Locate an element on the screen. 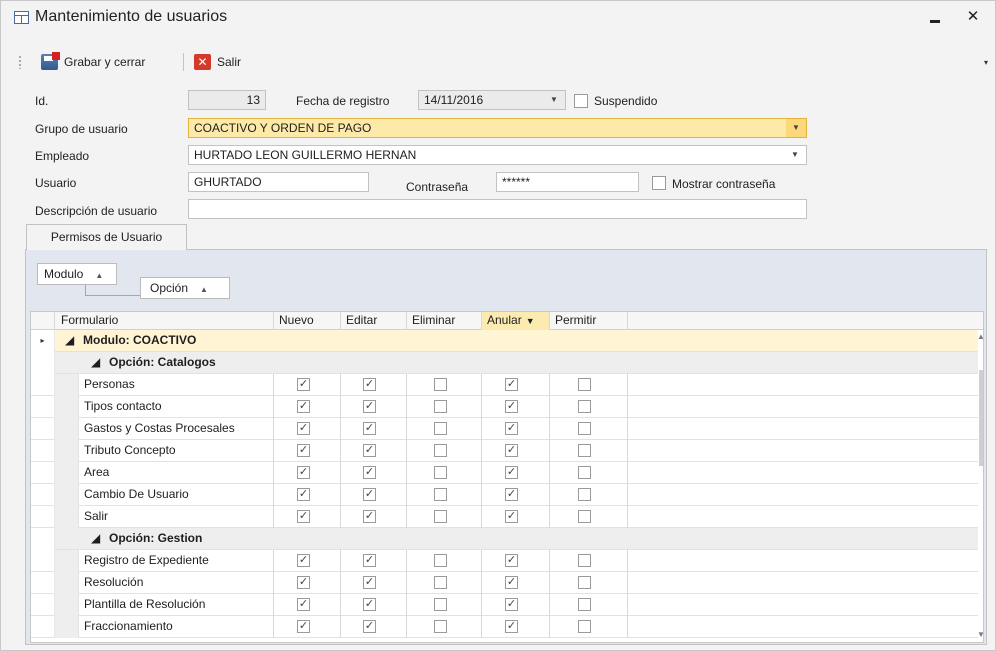 The height and width of the screenshot is (651, 996). descripcion-input is located at coordinates (497, 209).